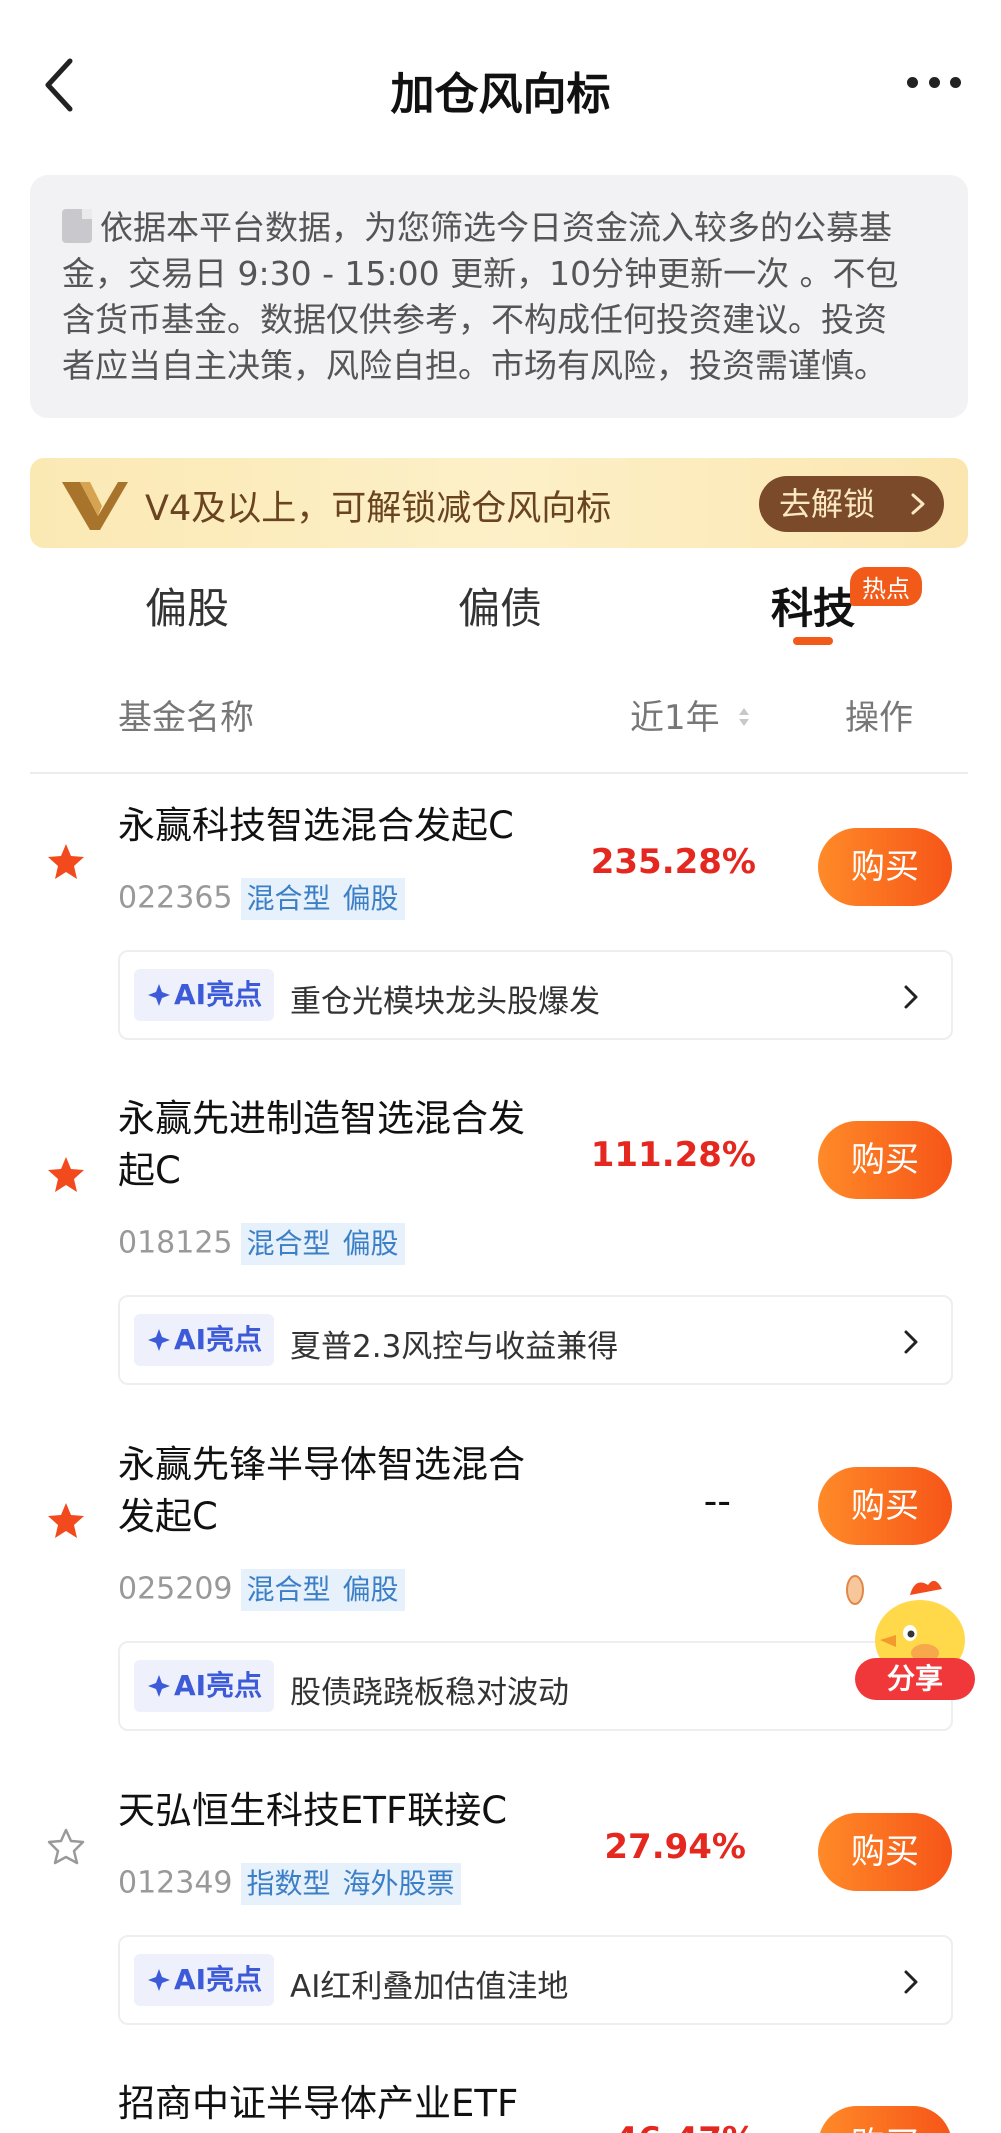 The height and width of the screenshot is (2133, 1001). I want to click on sort-icon, so click(744, 717).